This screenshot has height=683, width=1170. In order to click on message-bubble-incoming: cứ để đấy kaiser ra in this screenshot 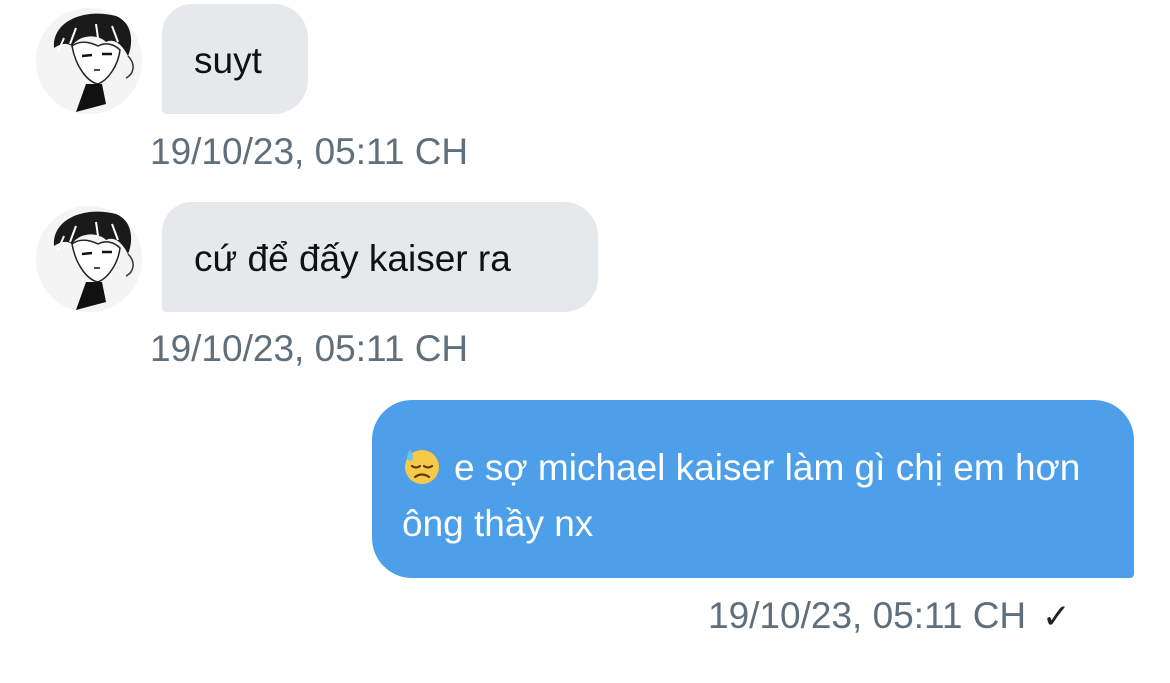, I will do `click(380, 257)`.